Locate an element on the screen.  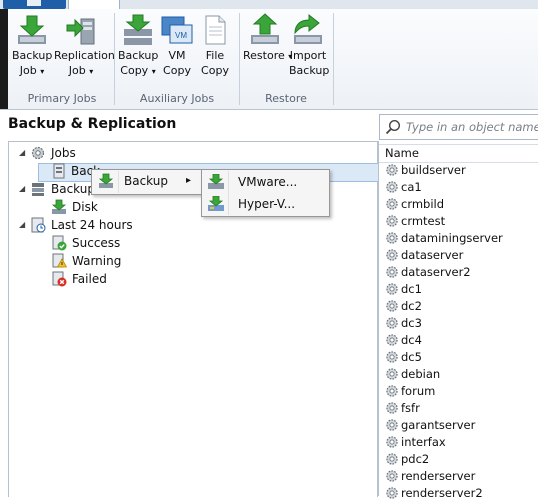
list-item-label: dc1 is located at coordinates (411, 289).